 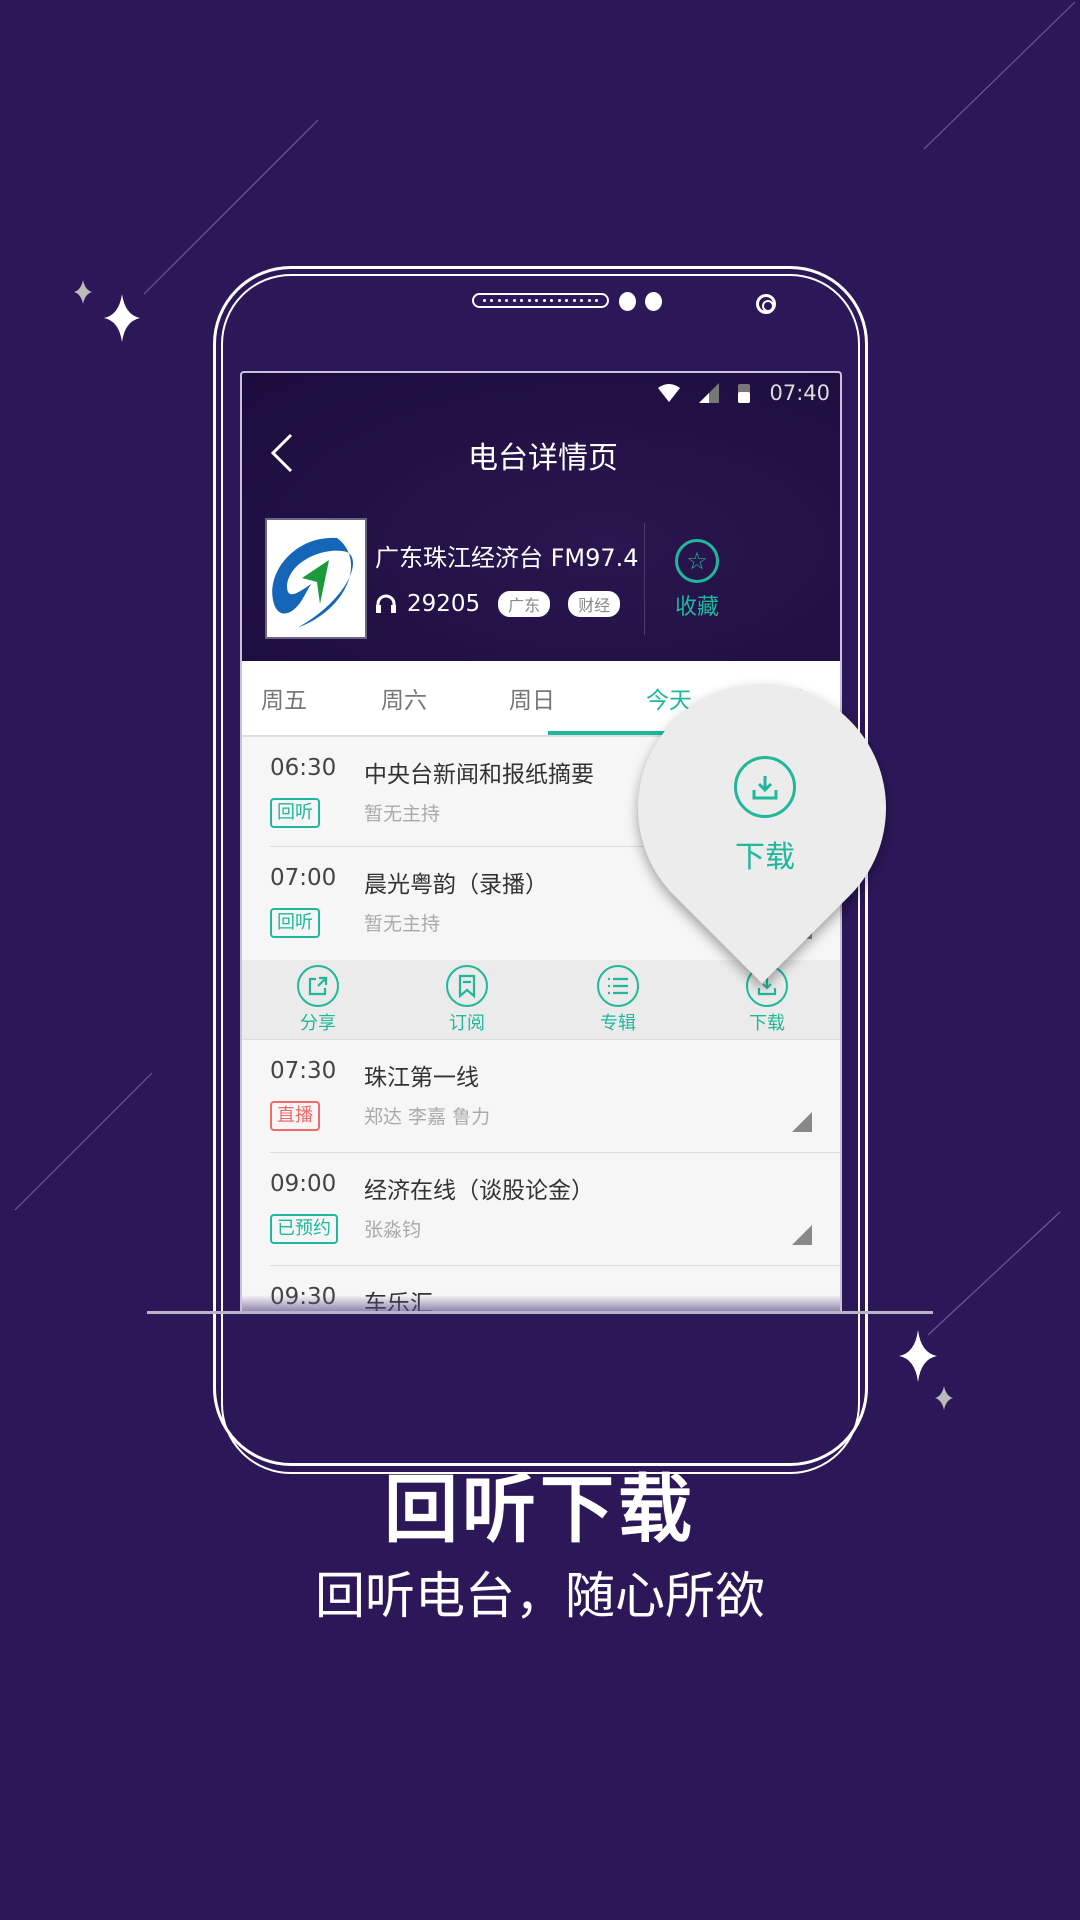 What do you see at coordinates (507, 558) in the screenshot?
I see `station-name: 广东珠江经济台 FM97.4` at bounding box center [507, 558].